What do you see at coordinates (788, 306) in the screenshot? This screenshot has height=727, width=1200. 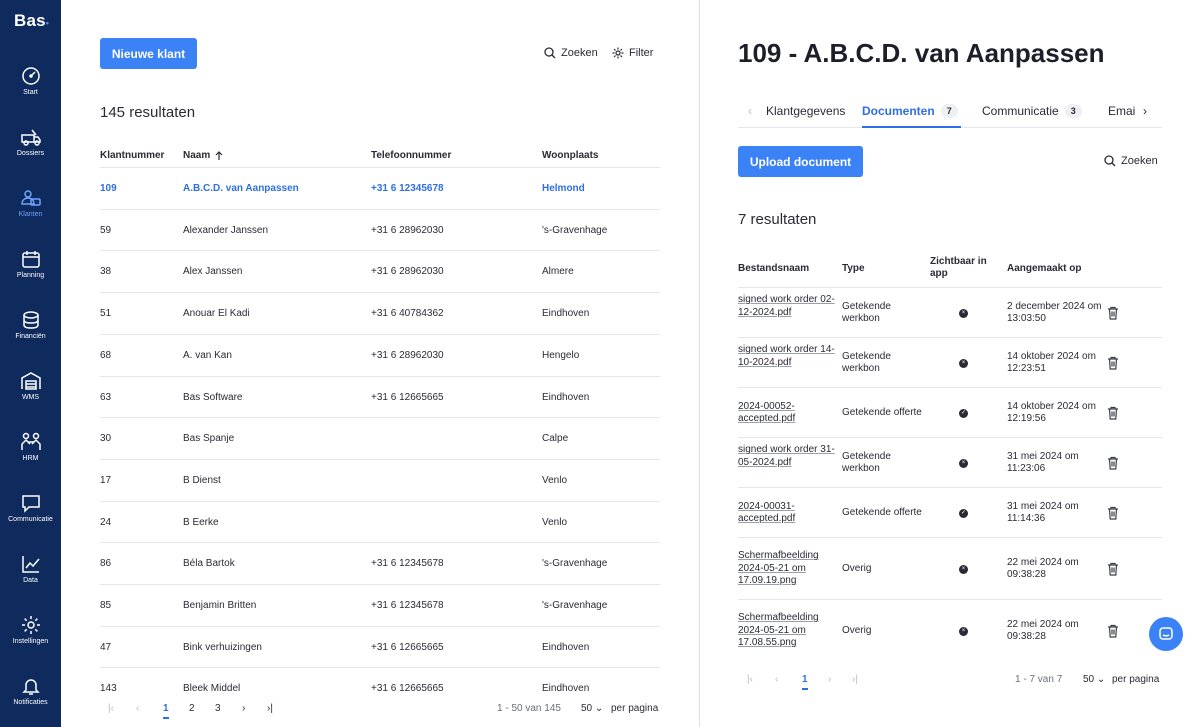 I see `document-name-link: signed work order 02-12-2024.pdf` at bounding box center [788, 306].